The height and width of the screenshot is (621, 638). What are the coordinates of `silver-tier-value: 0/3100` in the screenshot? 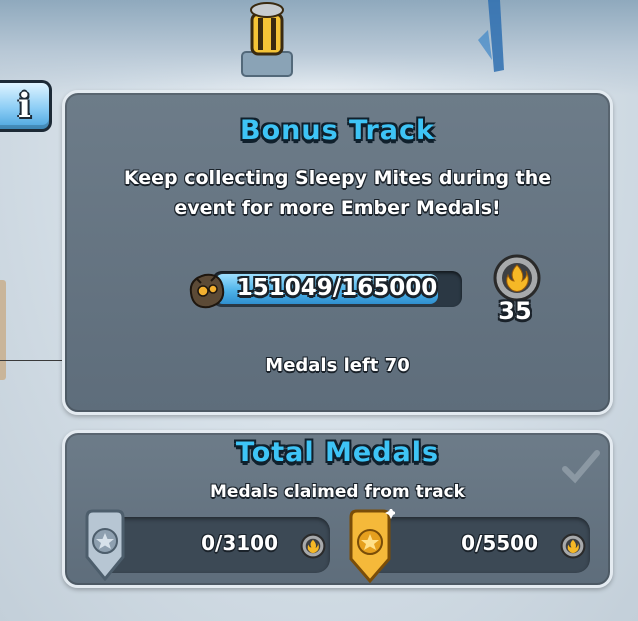 It's located at (239, 543).